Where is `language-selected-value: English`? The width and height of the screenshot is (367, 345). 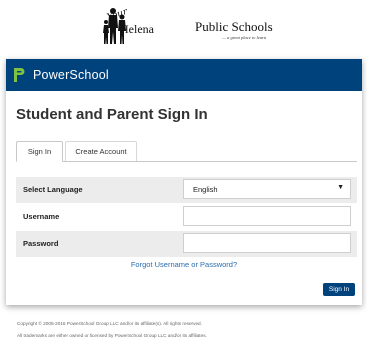
language-selected-value: English is located at coordinates (205, 189).